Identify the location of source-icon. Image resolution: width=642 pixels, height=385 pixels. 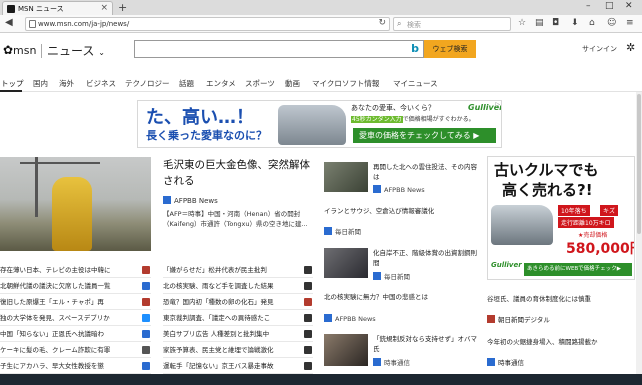
(146, 334).